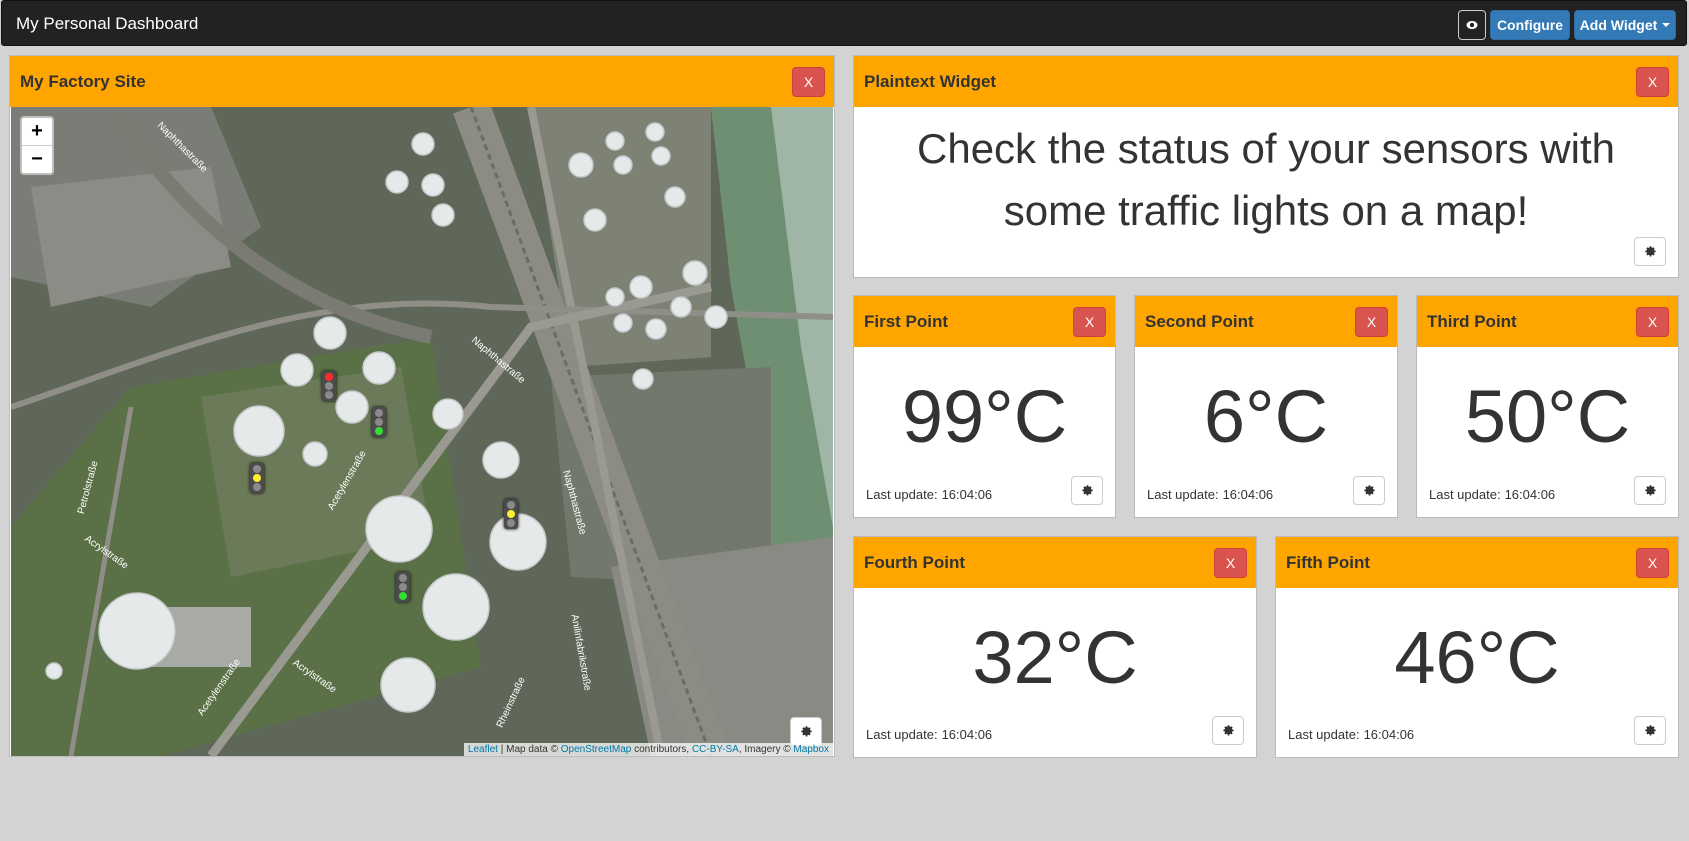 Image resolution: width=1689 pixels, height=841 pixels. What do you see at coordinates (1266, 321) in the screenshot?
I see `widget-header: Second Point X` at bounding box center [1266, 321].